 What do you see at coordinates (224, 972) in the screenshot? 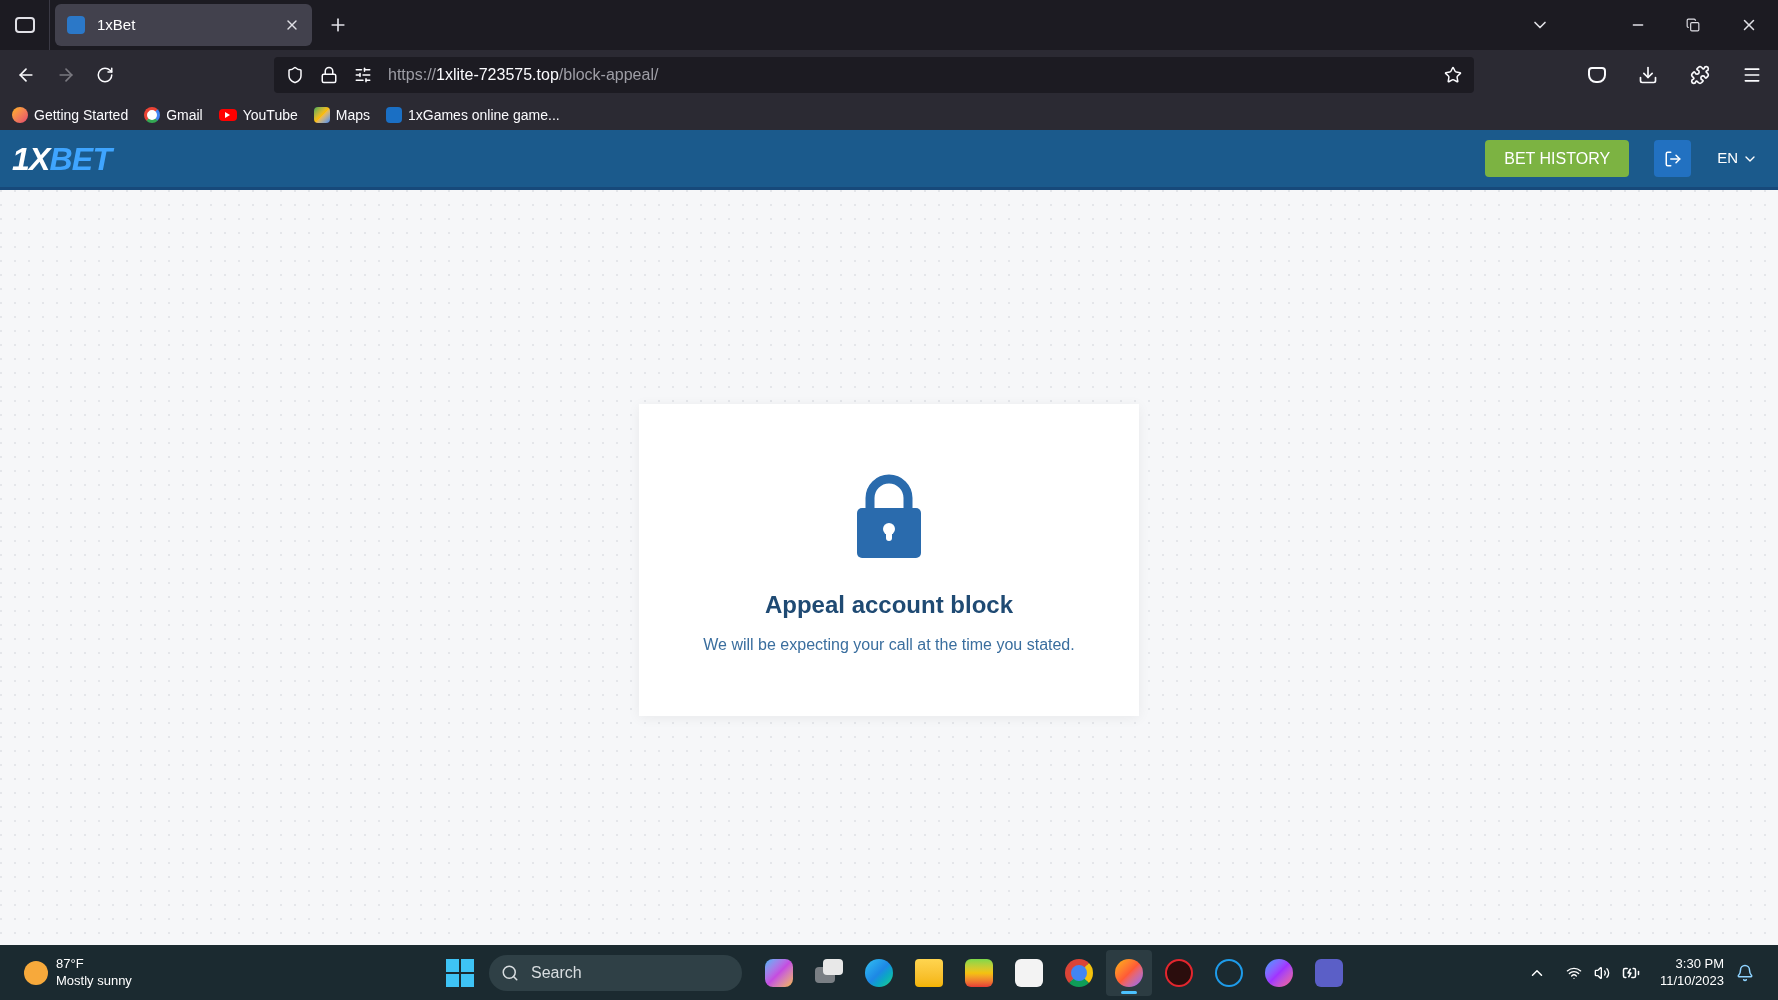
I see `weather-widget: 87°F Mostly sunny` at bounding box center [224, 972].